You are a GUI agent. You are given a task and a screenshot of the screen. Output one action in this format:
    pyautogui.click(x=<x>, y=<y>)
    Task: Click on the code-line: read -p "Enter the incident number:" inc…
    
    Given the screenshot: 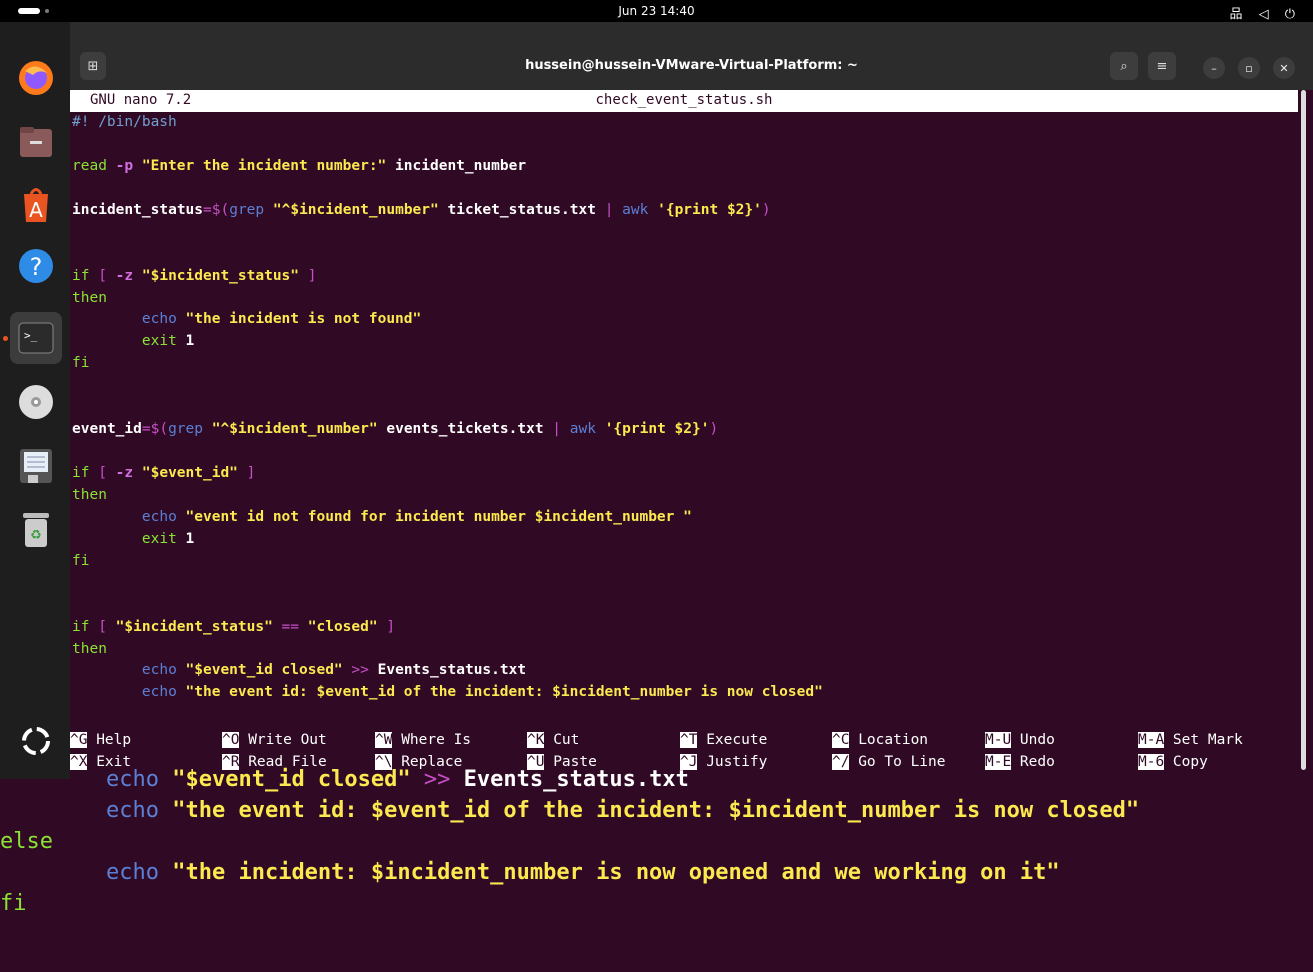 What is the action you would take?
    pyautogui.click(x=299, y=165)
    